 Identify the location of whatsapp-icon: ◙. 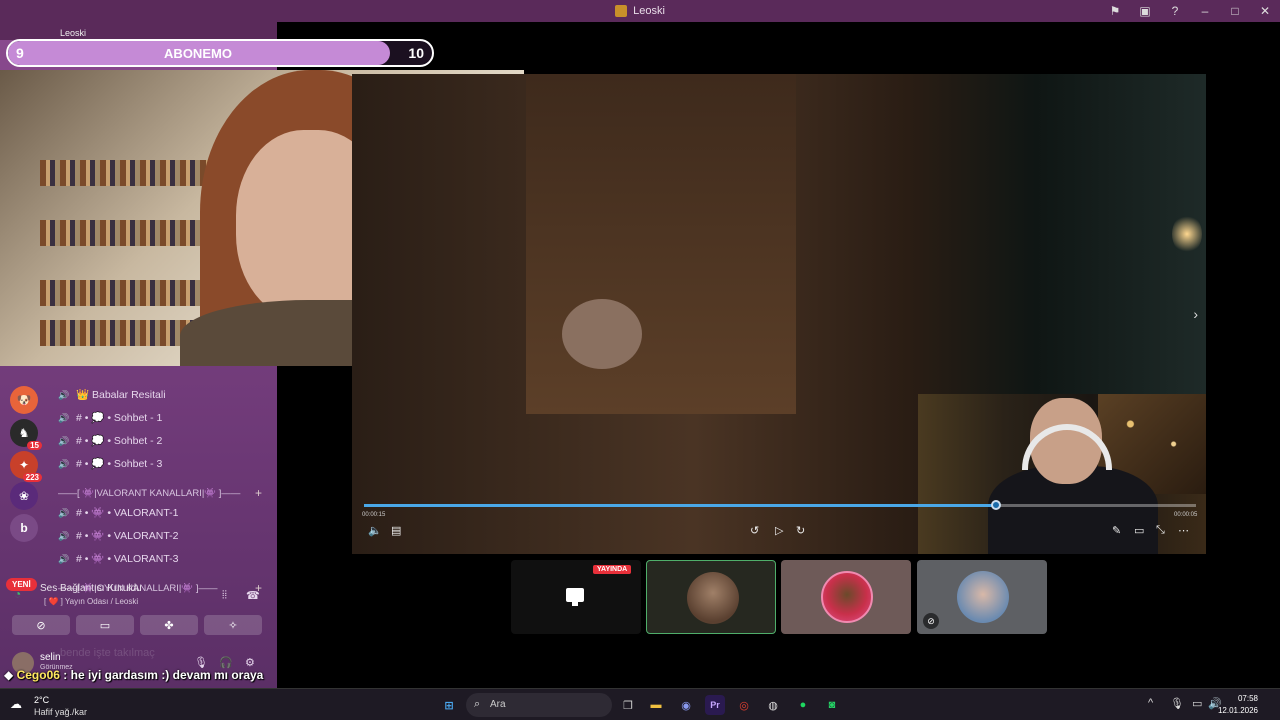
(832, 705).